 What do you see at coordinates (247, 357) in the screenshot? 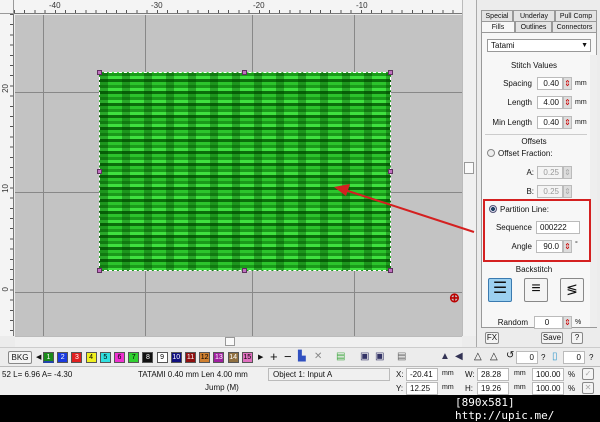
I see `thread-color-swatch: 15` at bounding box center [247, 357].